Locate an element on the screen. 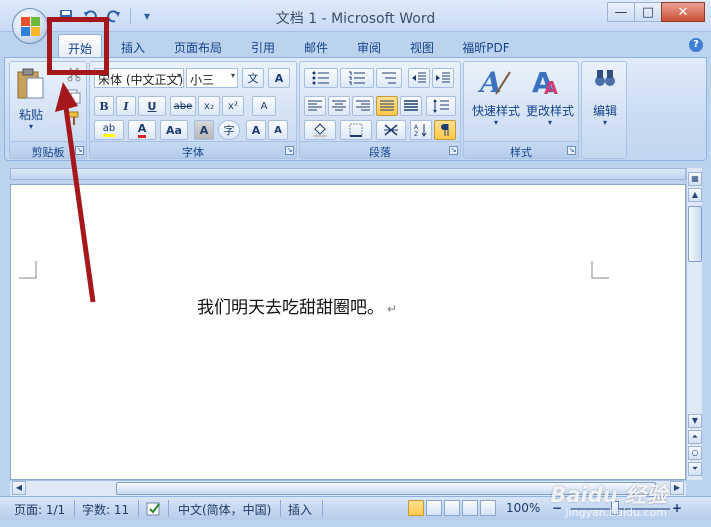  copy-icon is located at coordinates (74, 96).